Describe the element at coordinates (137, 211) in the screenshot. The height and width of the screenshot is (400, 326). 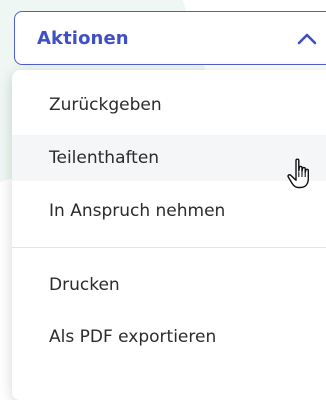
I see `menu-item-label: In Anspruch nehmen` at that location.